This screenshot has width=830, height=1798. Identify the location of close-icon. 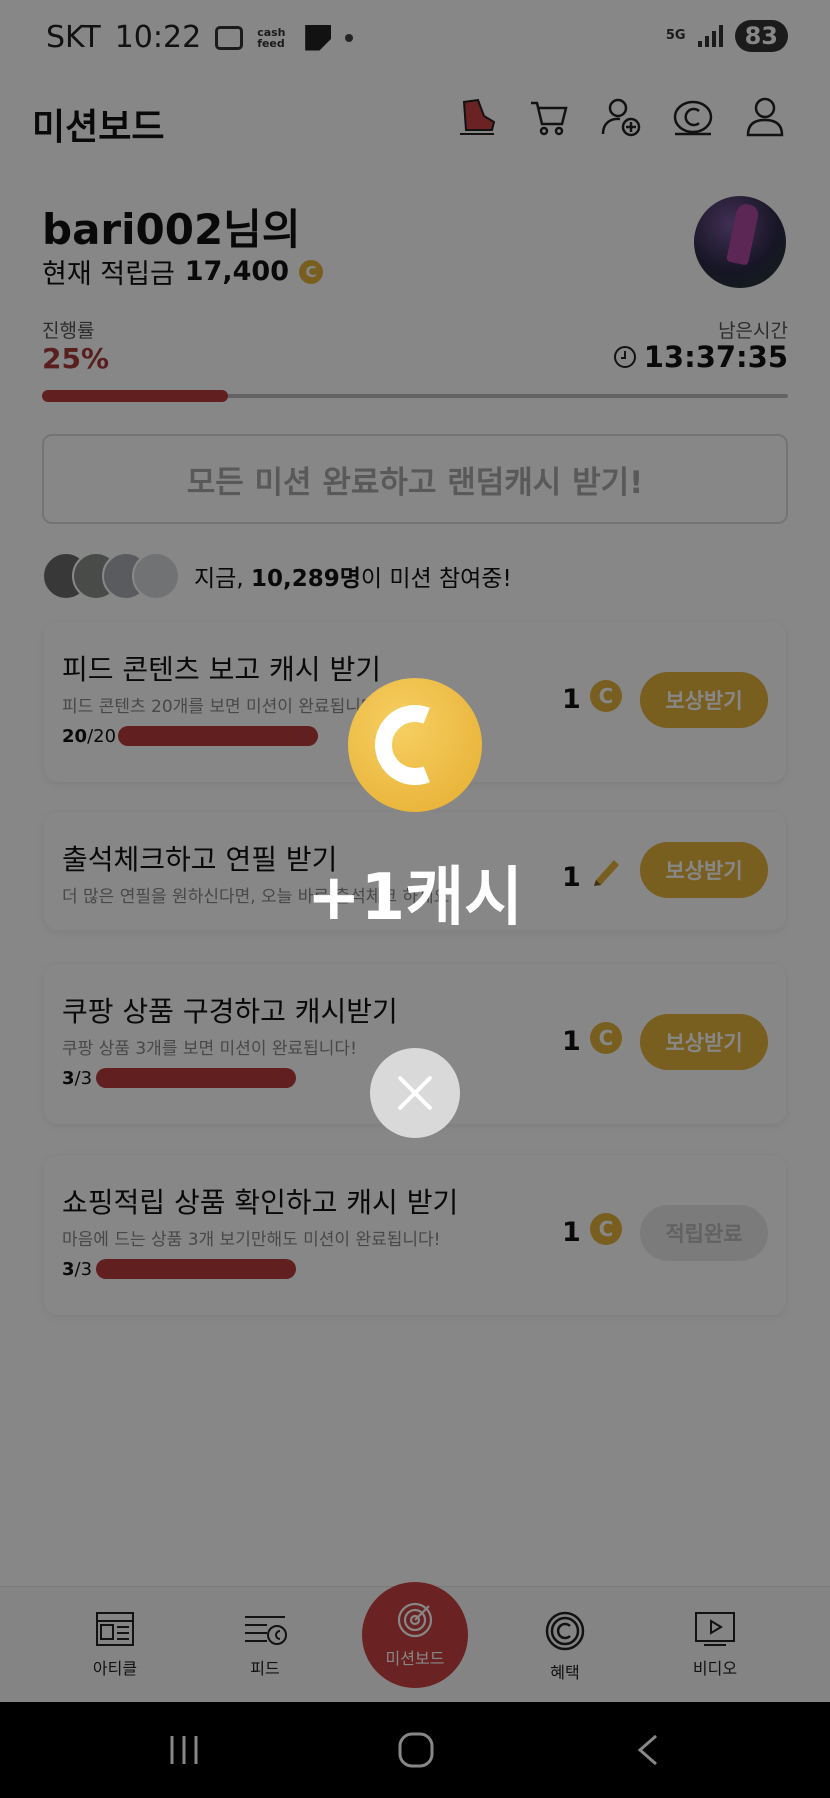
(415, 1093).